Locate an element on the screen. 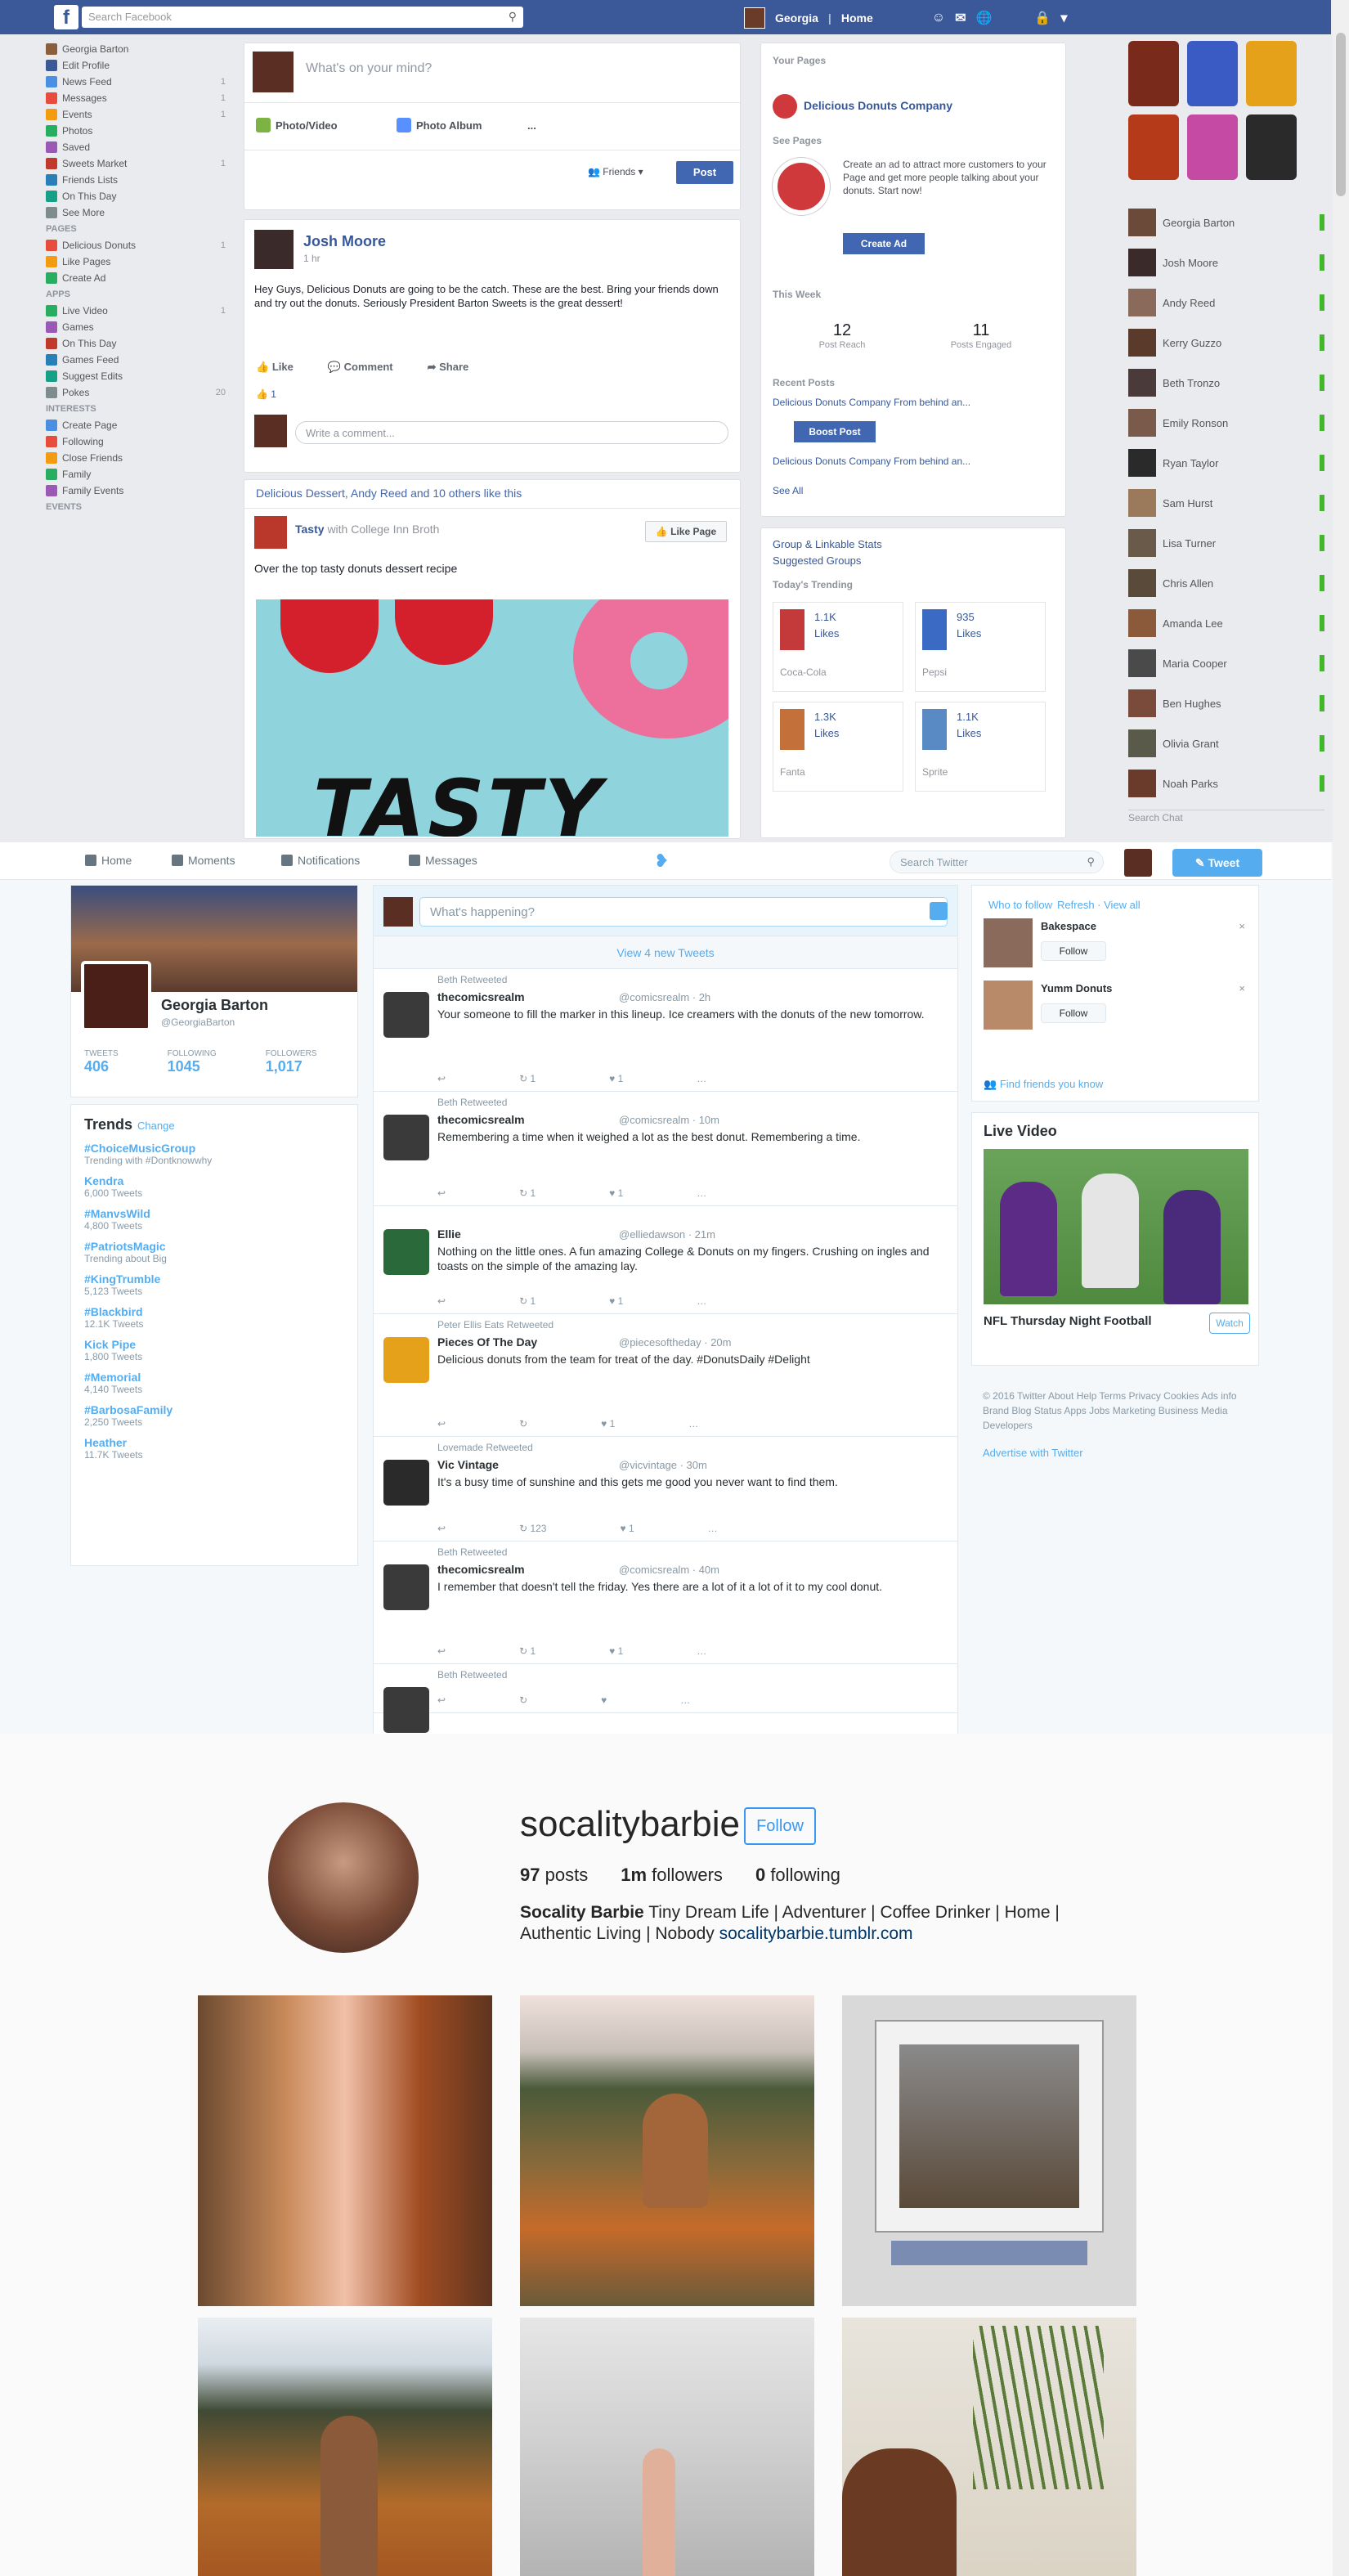 The height and width of the screenshot is (2576, 1349). chat-contact: Sam Hurst is located at coordinates (1226, 503).